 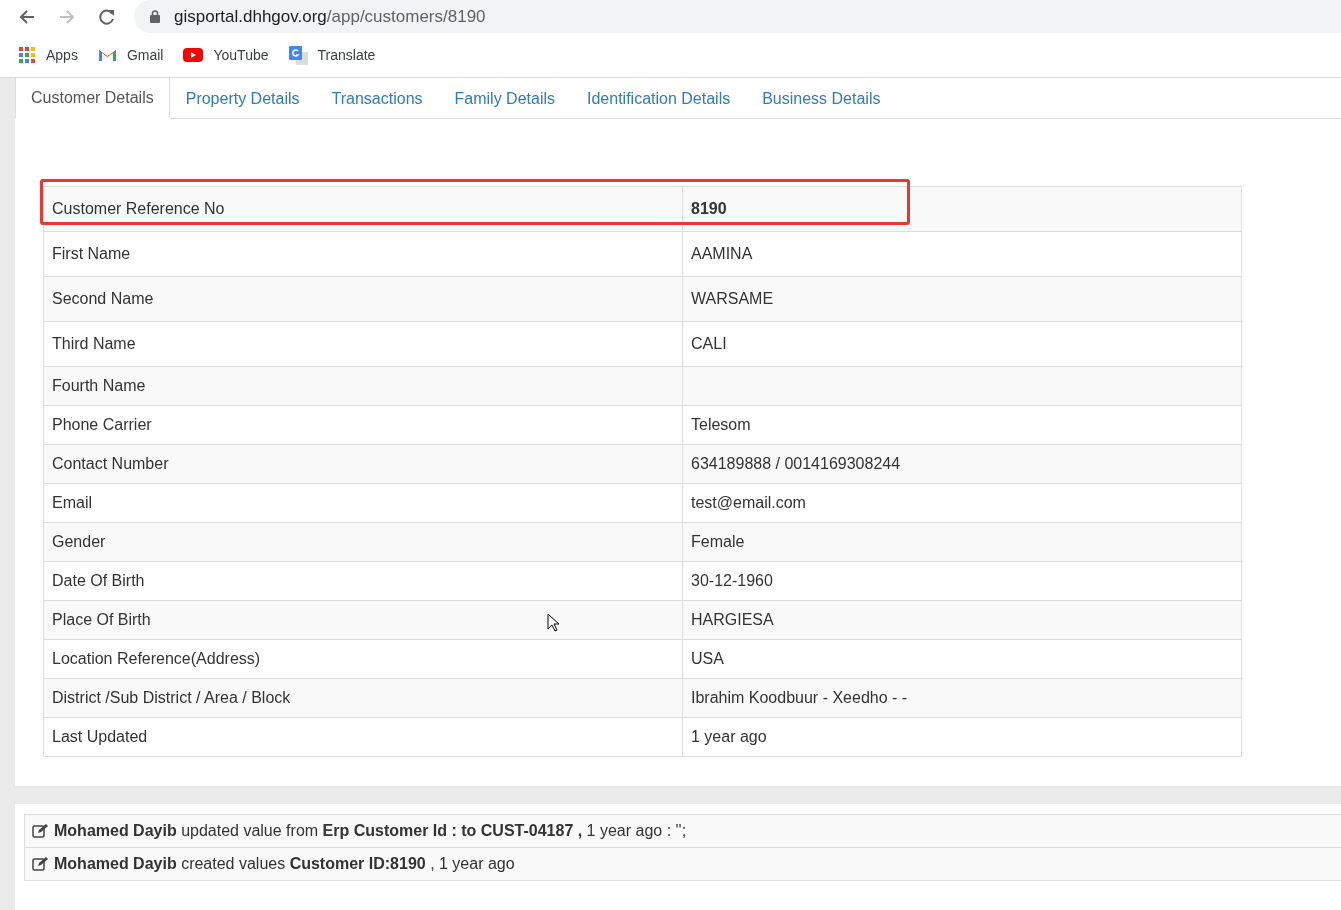 What do you see at coordinates (107, 55) in the screenshot?
I see `mail-icon` at bounding box center [107, 55].